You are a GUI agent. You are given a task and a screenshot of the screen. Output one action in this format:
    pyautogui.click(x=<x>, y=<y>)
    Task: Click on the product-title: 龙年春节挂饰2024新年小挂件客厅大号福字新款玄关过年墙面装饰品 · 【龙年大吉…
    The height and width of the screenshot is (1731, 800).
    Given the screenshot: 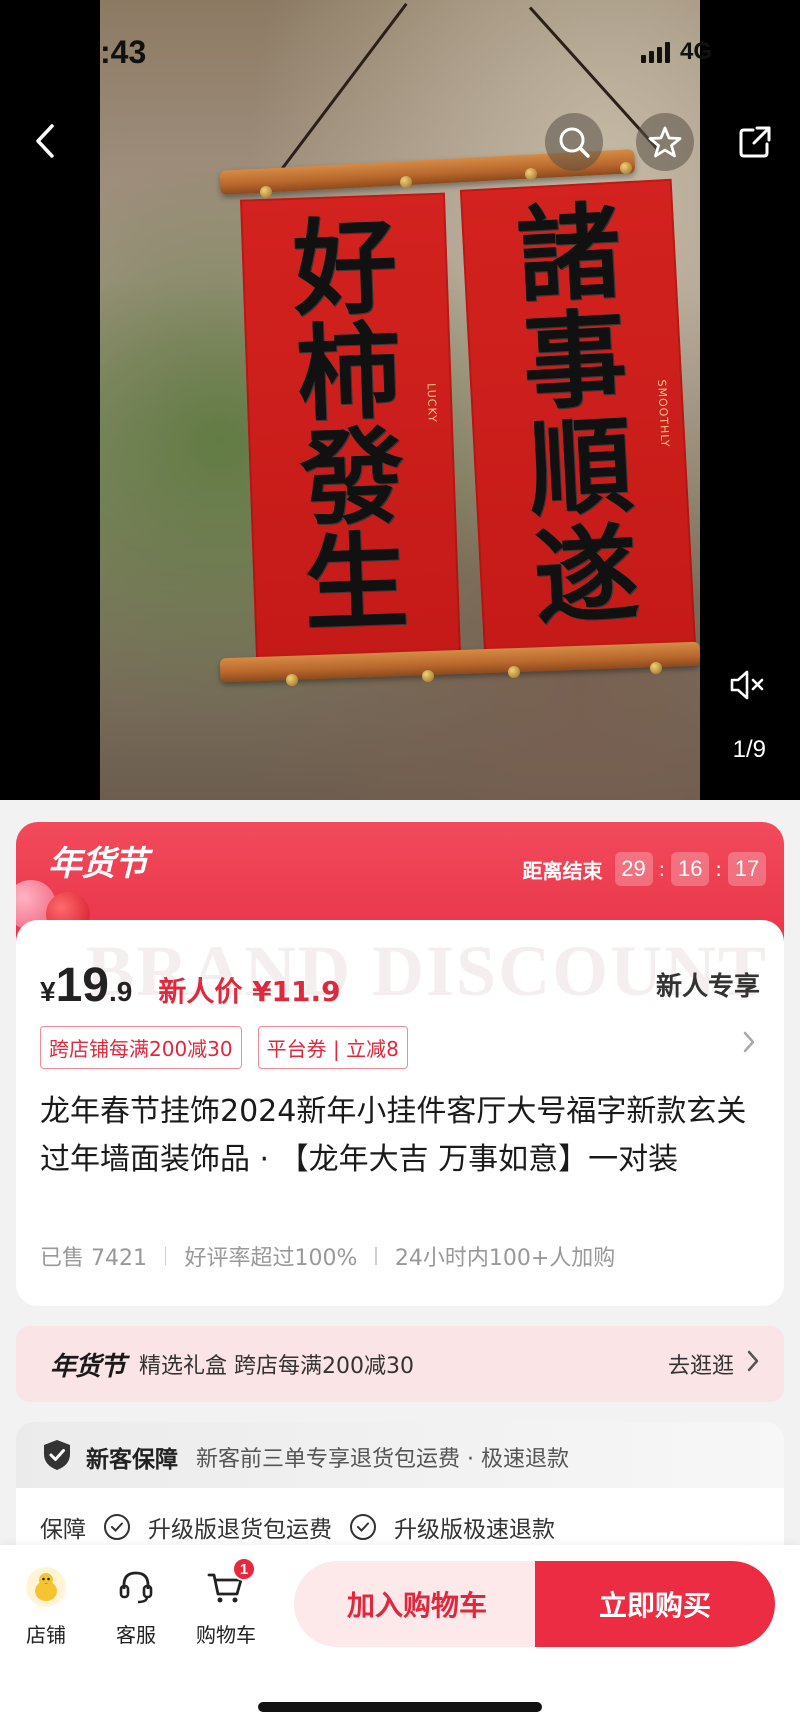 What is the action you would take?
    pyautogui.click(x=393, y=1135)
    